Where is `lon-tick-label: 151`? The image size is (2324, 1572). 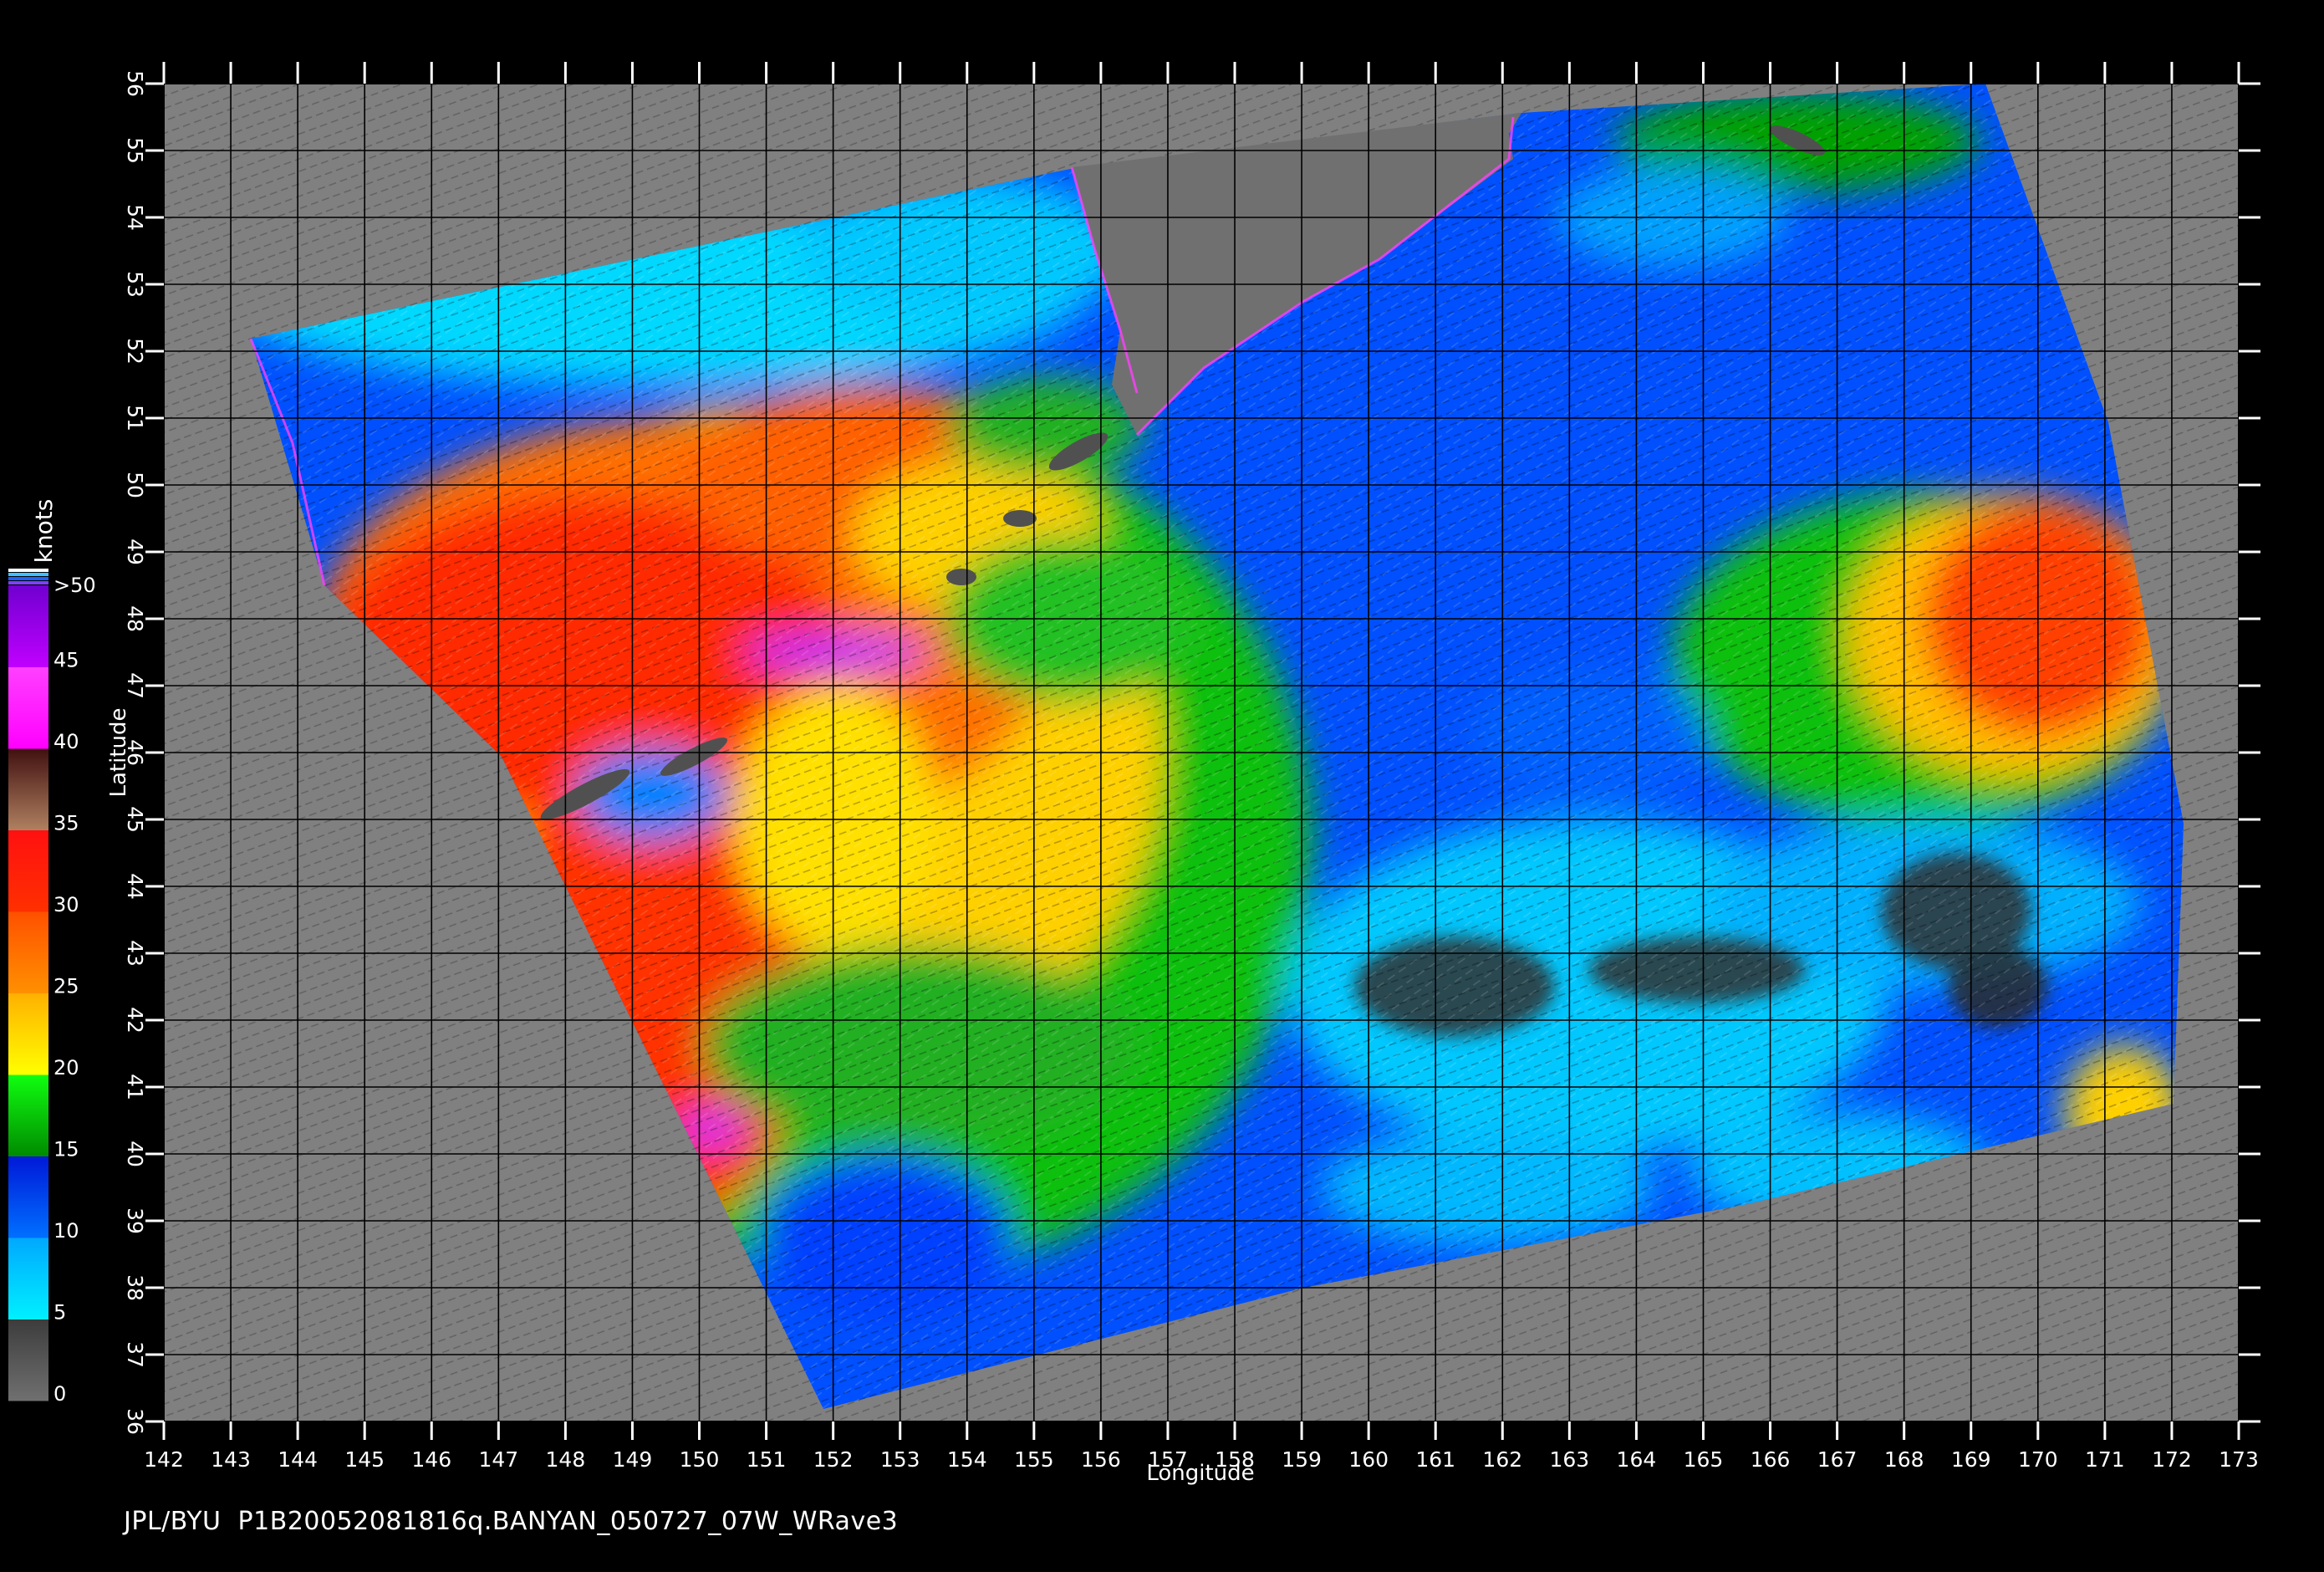 lon-tick-label: 151 is located at coordinates (767, 1459).